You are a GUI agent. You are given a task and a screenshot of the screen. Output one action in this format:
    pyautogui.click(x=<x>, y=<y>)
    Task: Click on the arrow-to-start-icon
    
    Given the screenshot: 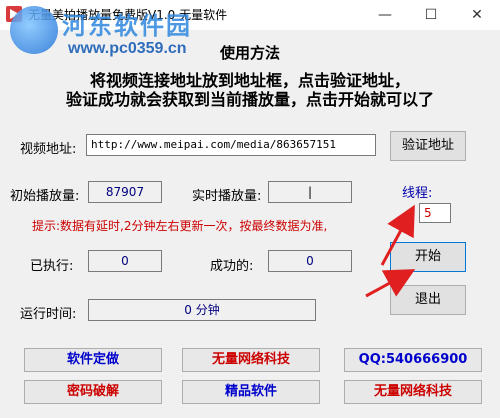 What is the action you would take?
    pyautogui.click(x=390, y=283)
    